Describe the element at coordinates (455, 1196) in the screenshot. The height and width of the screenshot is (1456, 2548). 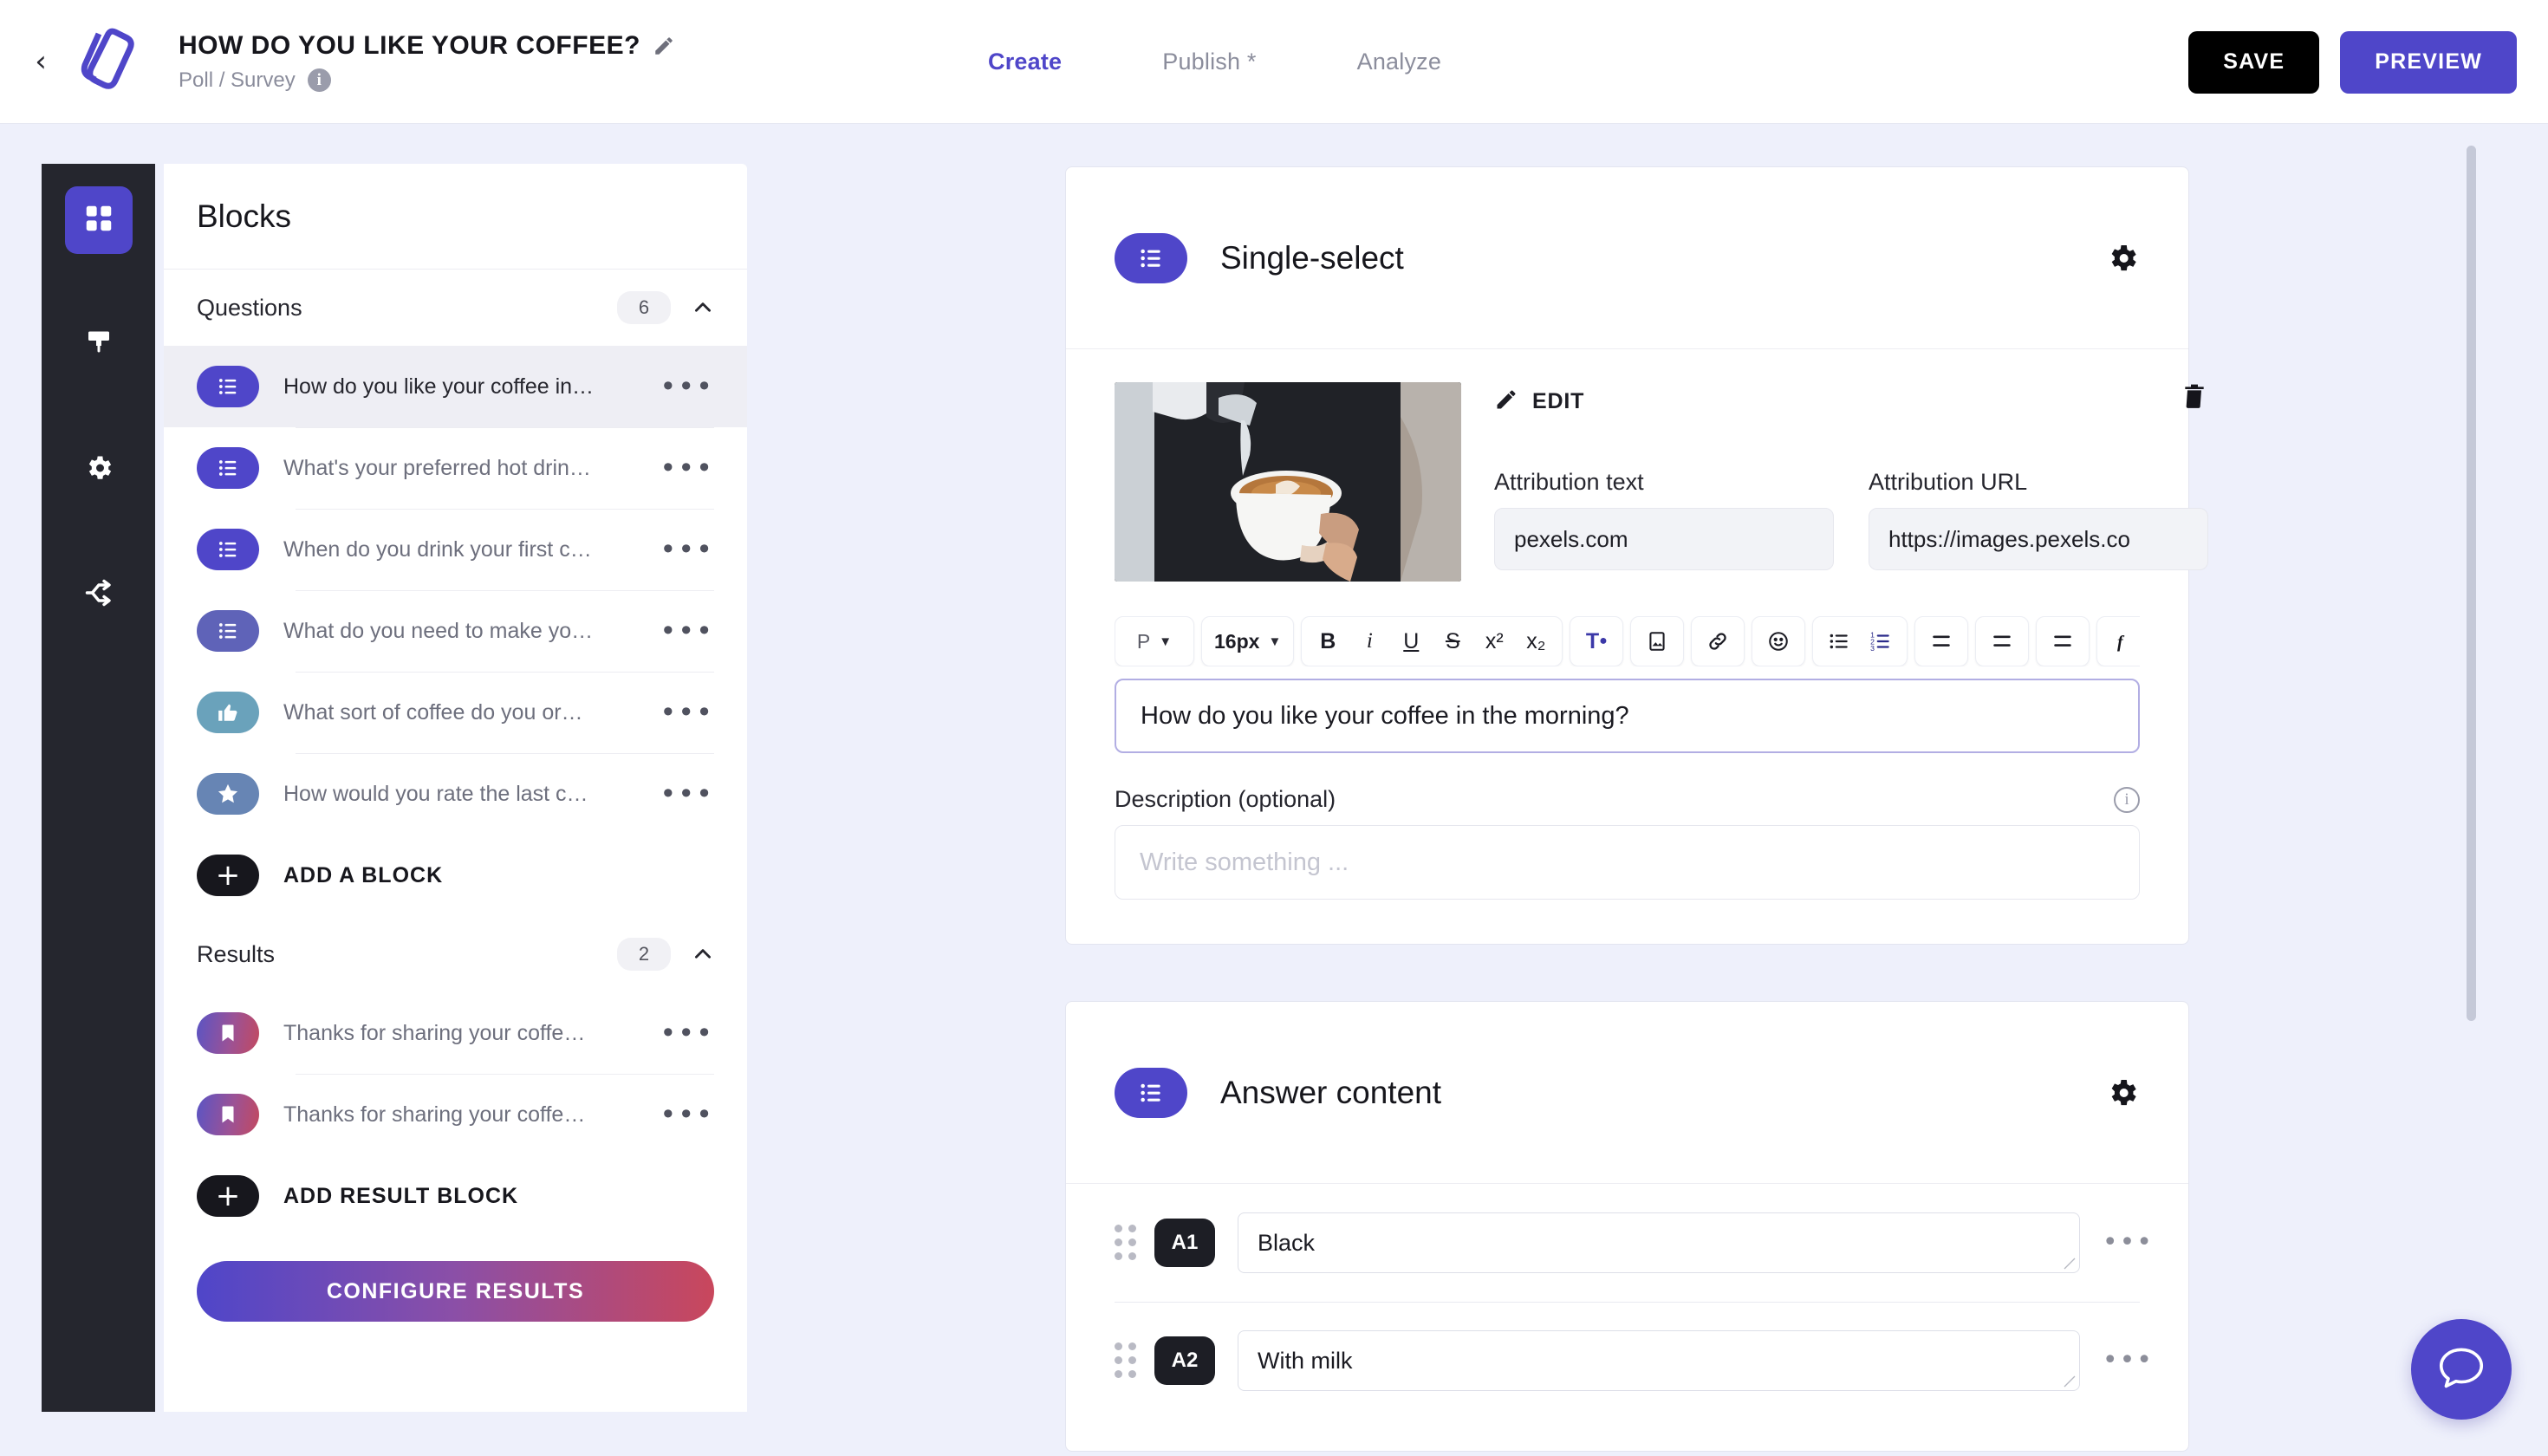
I see `add-result-block-button: + ADD RESULT BLOCK` at that location.